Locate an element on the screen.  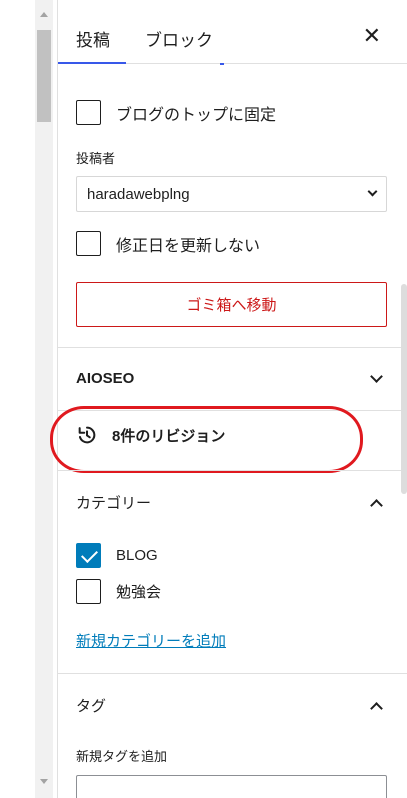
category-label: 勉強会 is located at coordinates (139, 592).